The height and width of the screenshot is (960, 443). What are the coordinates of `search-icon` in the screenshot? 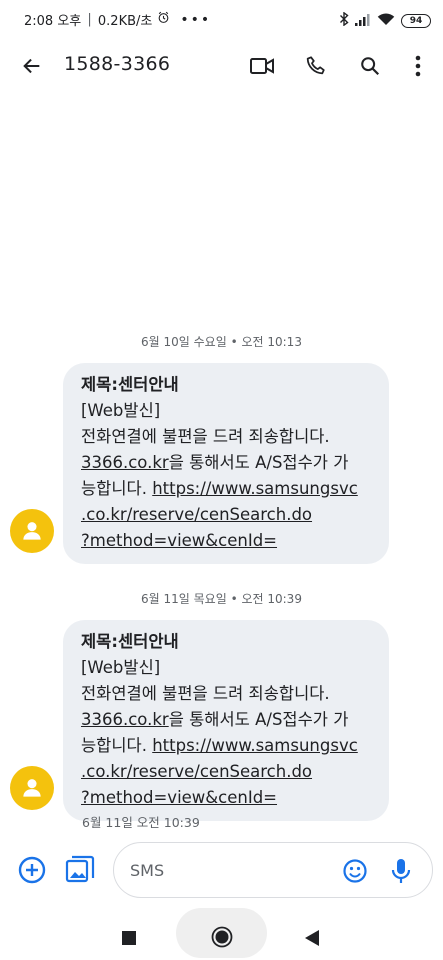 It's located at (370, 66).